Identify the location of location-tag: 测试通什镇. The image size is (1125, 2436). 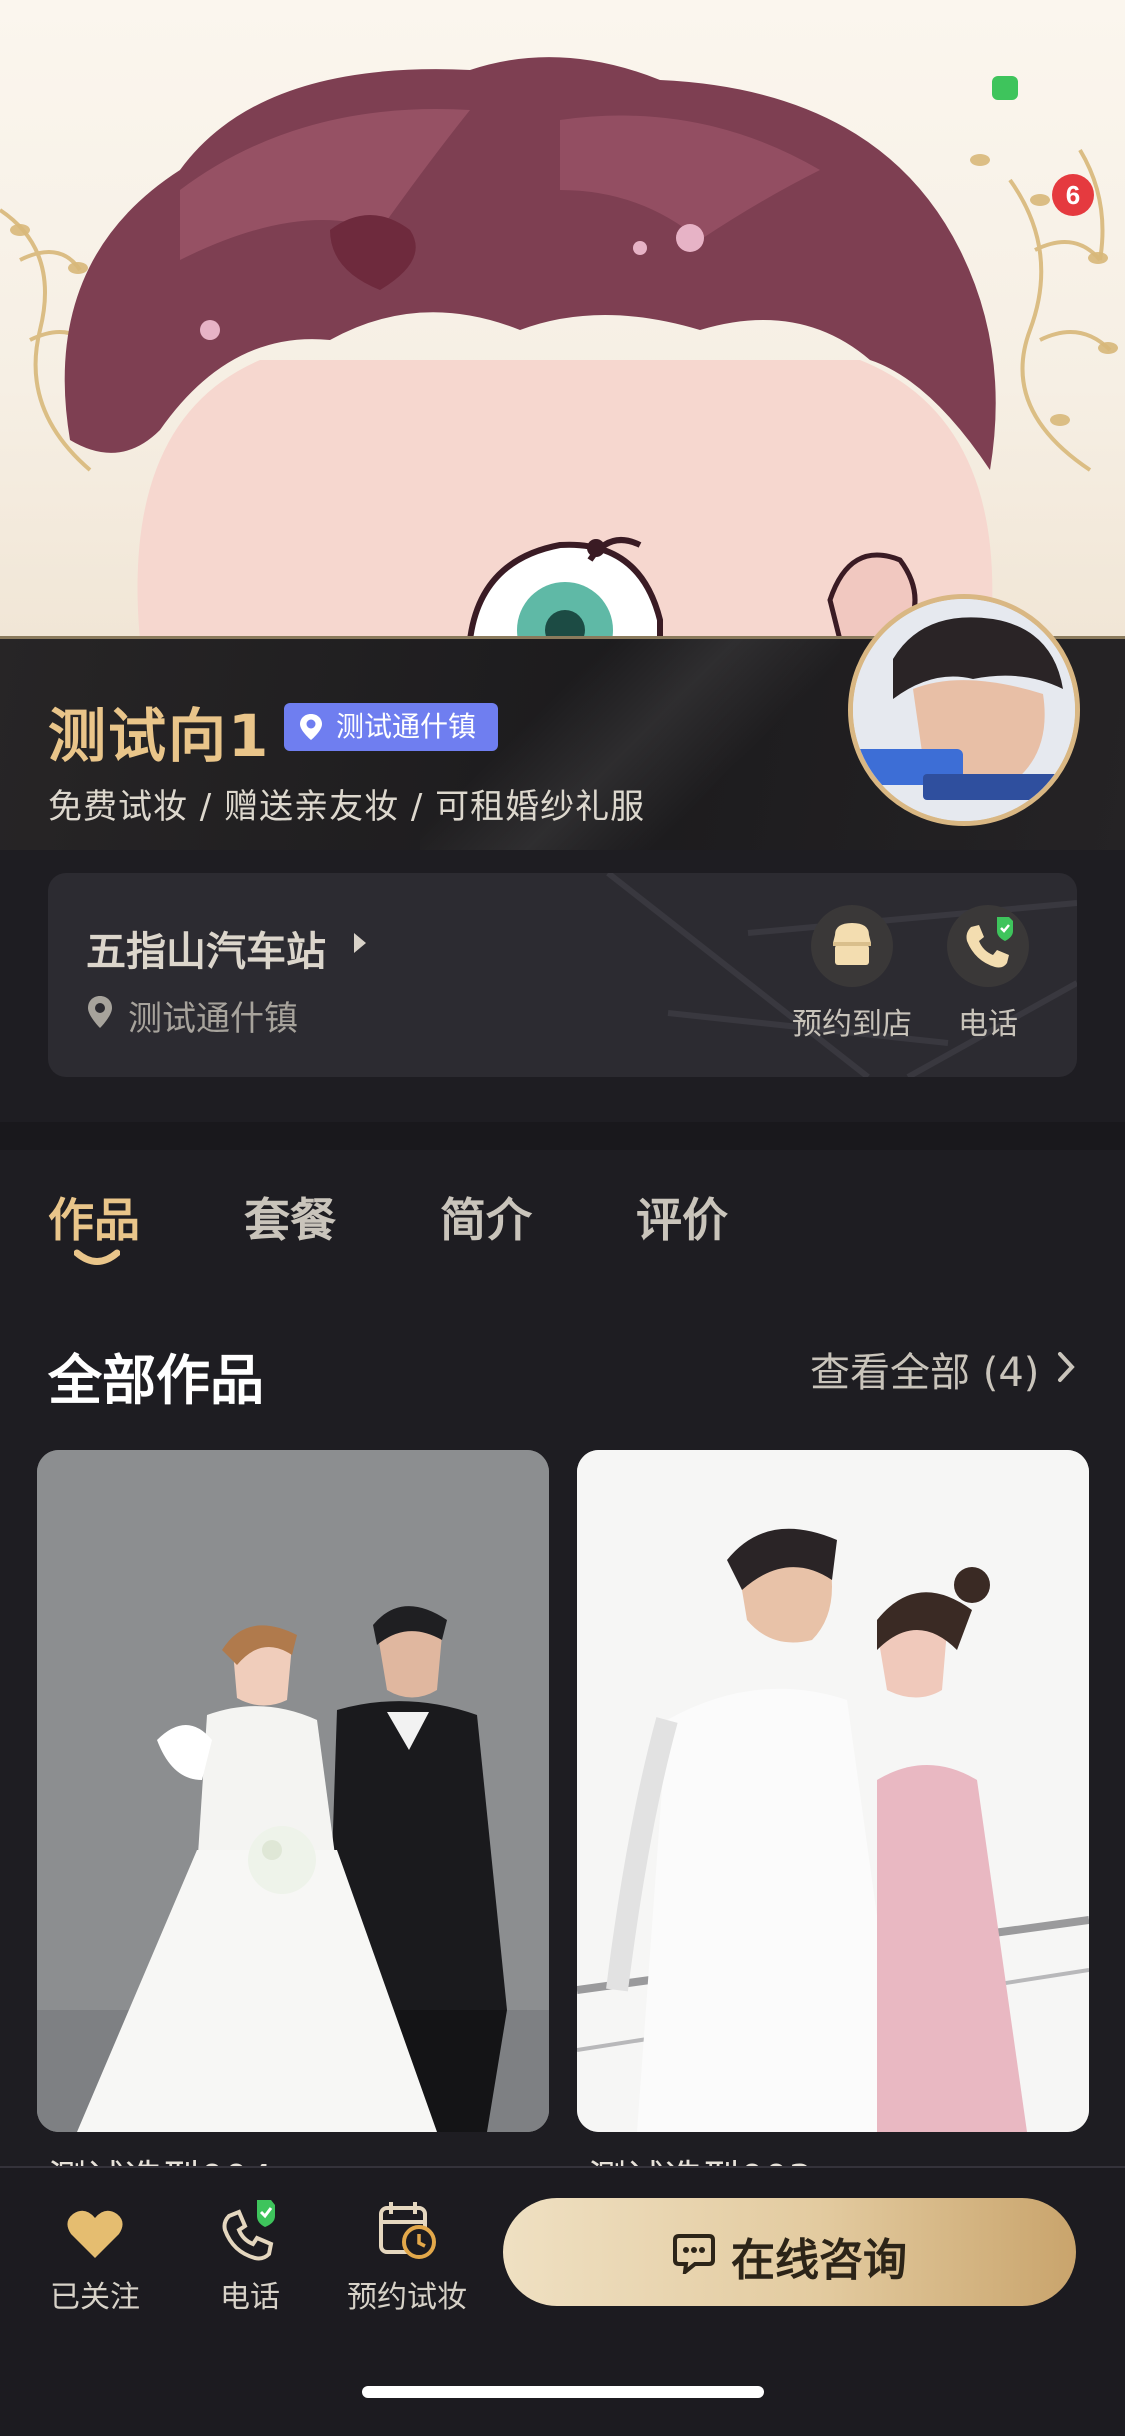
(391, 727).